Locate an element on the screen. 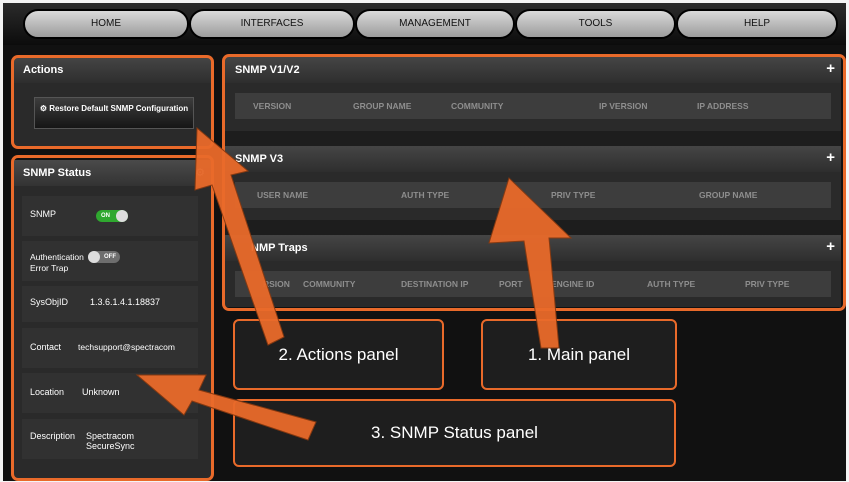 The height and width of the screenshot is (482, 849). arrow-to-status is located at coordinates (226, 407).